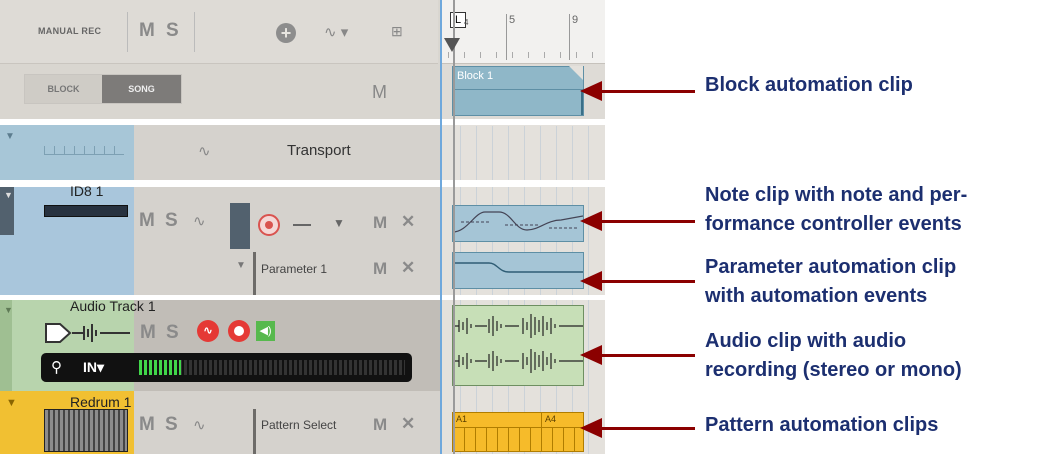 The image size is (1058, 454). What do you see at coordinates (336, 32) in the screenshot?
I see `automation-wave-icon: ∿ ▾` at bounding box center [336, 32].